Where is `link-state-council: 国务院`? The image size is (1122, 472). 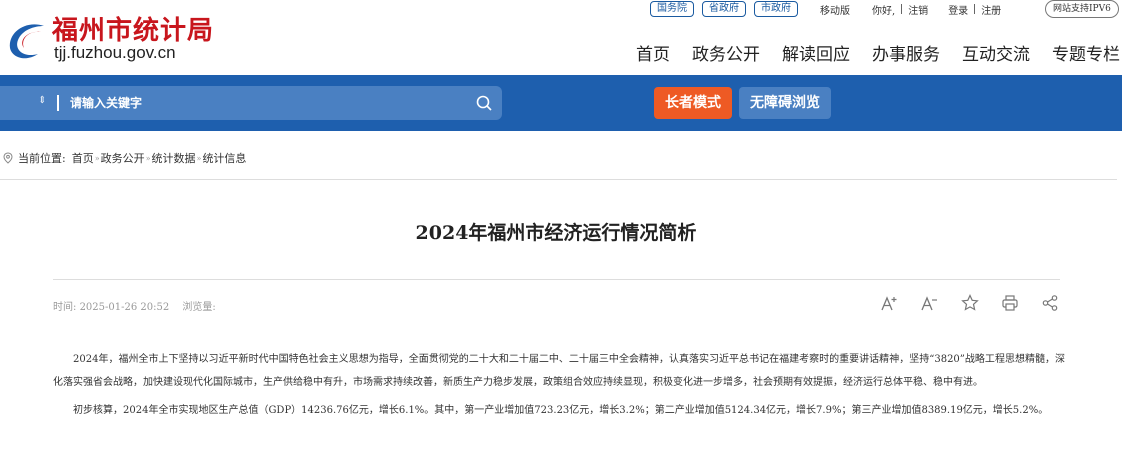
link-state-council: 国务院 is located at coordinates (672, 9).